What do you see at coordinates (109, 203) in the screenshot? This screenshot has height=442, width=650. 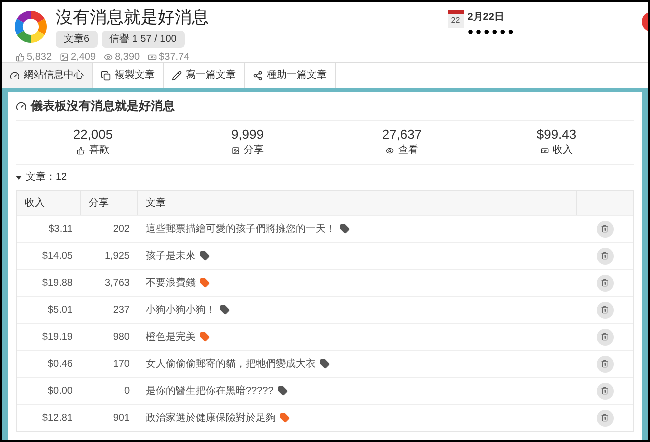 I see `column-header: 分享` at bounding box center [109, 203].